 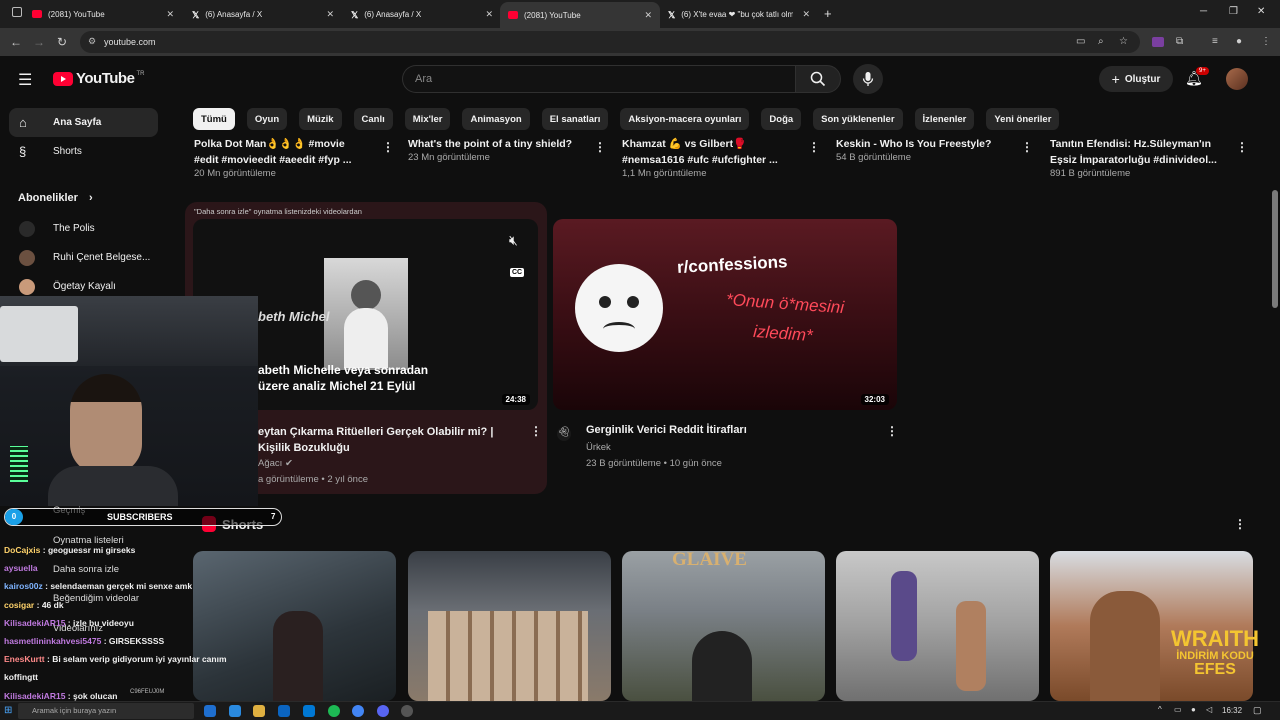 What do you see at coordinates (598, 447) in the screenshot?
I see `channel-name: Ürkek` at bounding box center [598, 447].